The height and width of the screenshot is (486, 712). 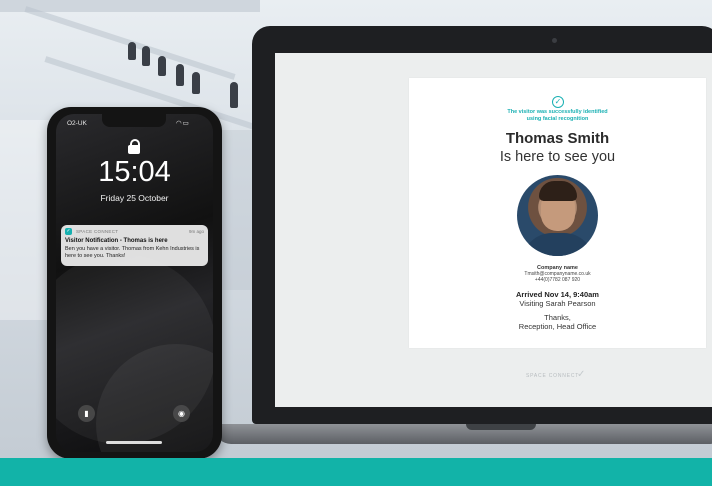 What do you see at coordinates (557, 157) in the screenshot?
I see `visitor-subtitle: Is here to see you` at bounding box center [557, 157].